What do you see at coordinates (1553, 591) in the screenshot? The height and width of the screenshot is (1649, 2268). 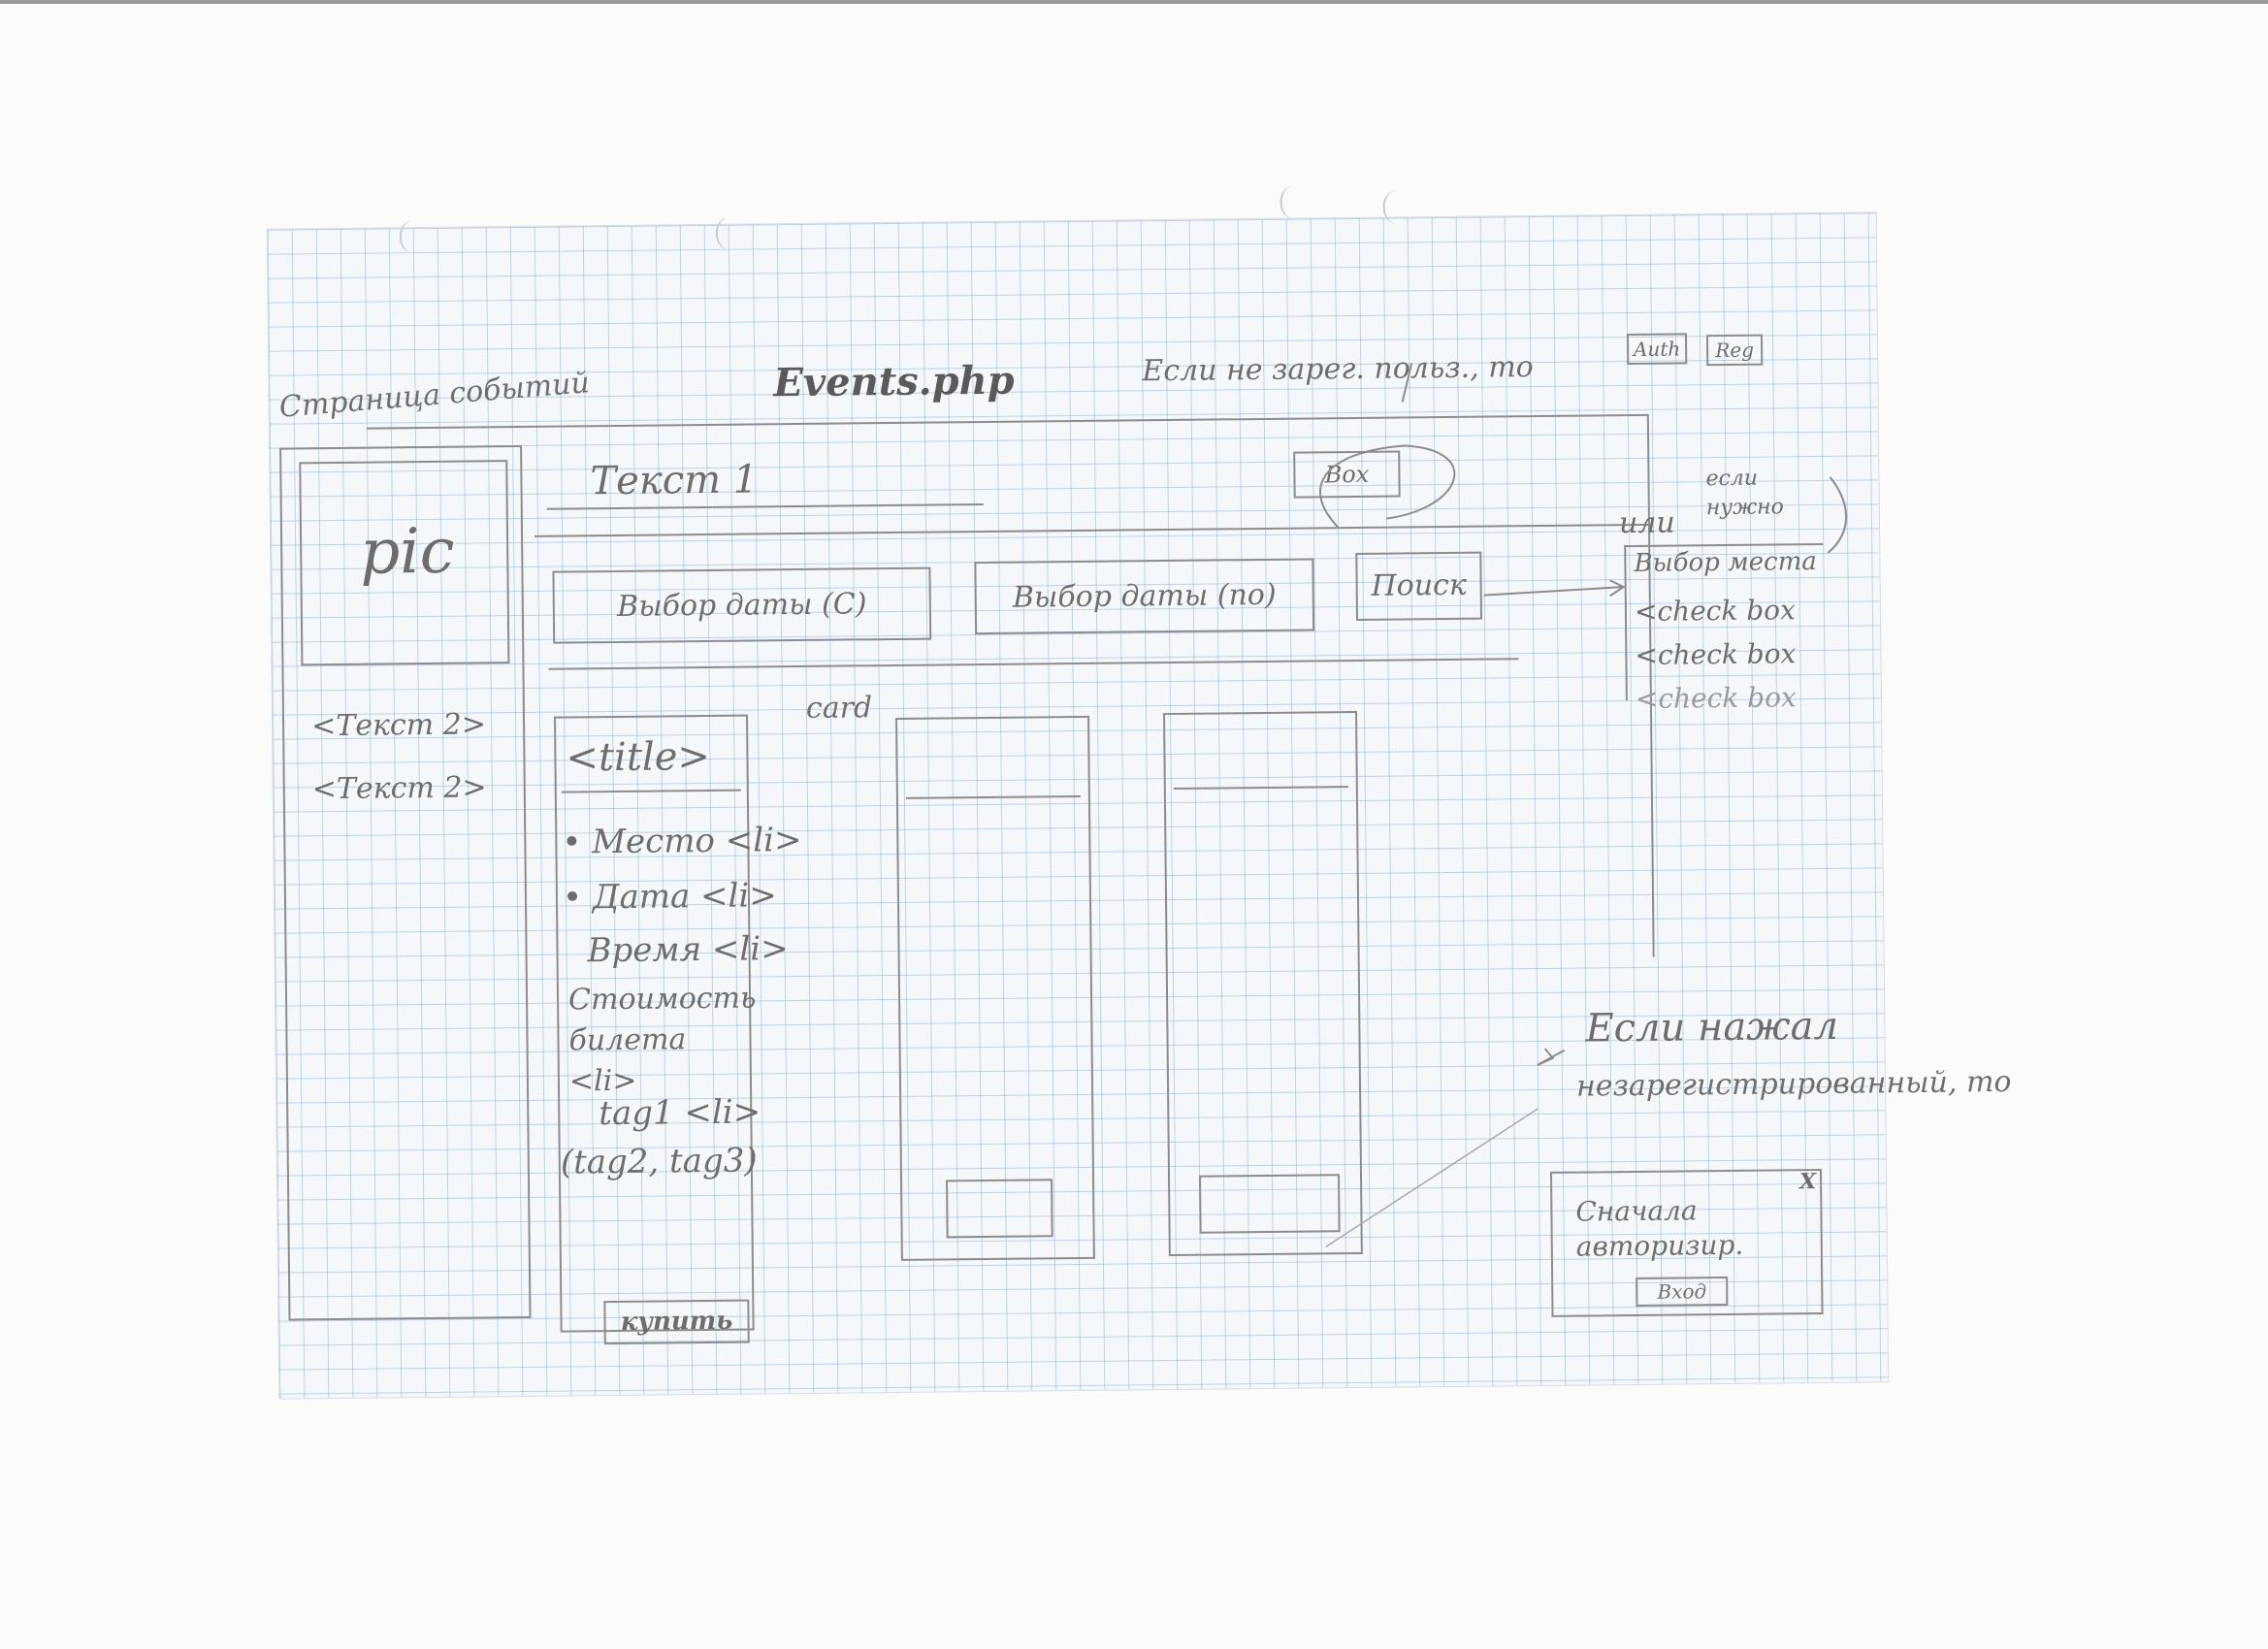 I see `search-to-place-arrow` at bounding box center [1553, 591].